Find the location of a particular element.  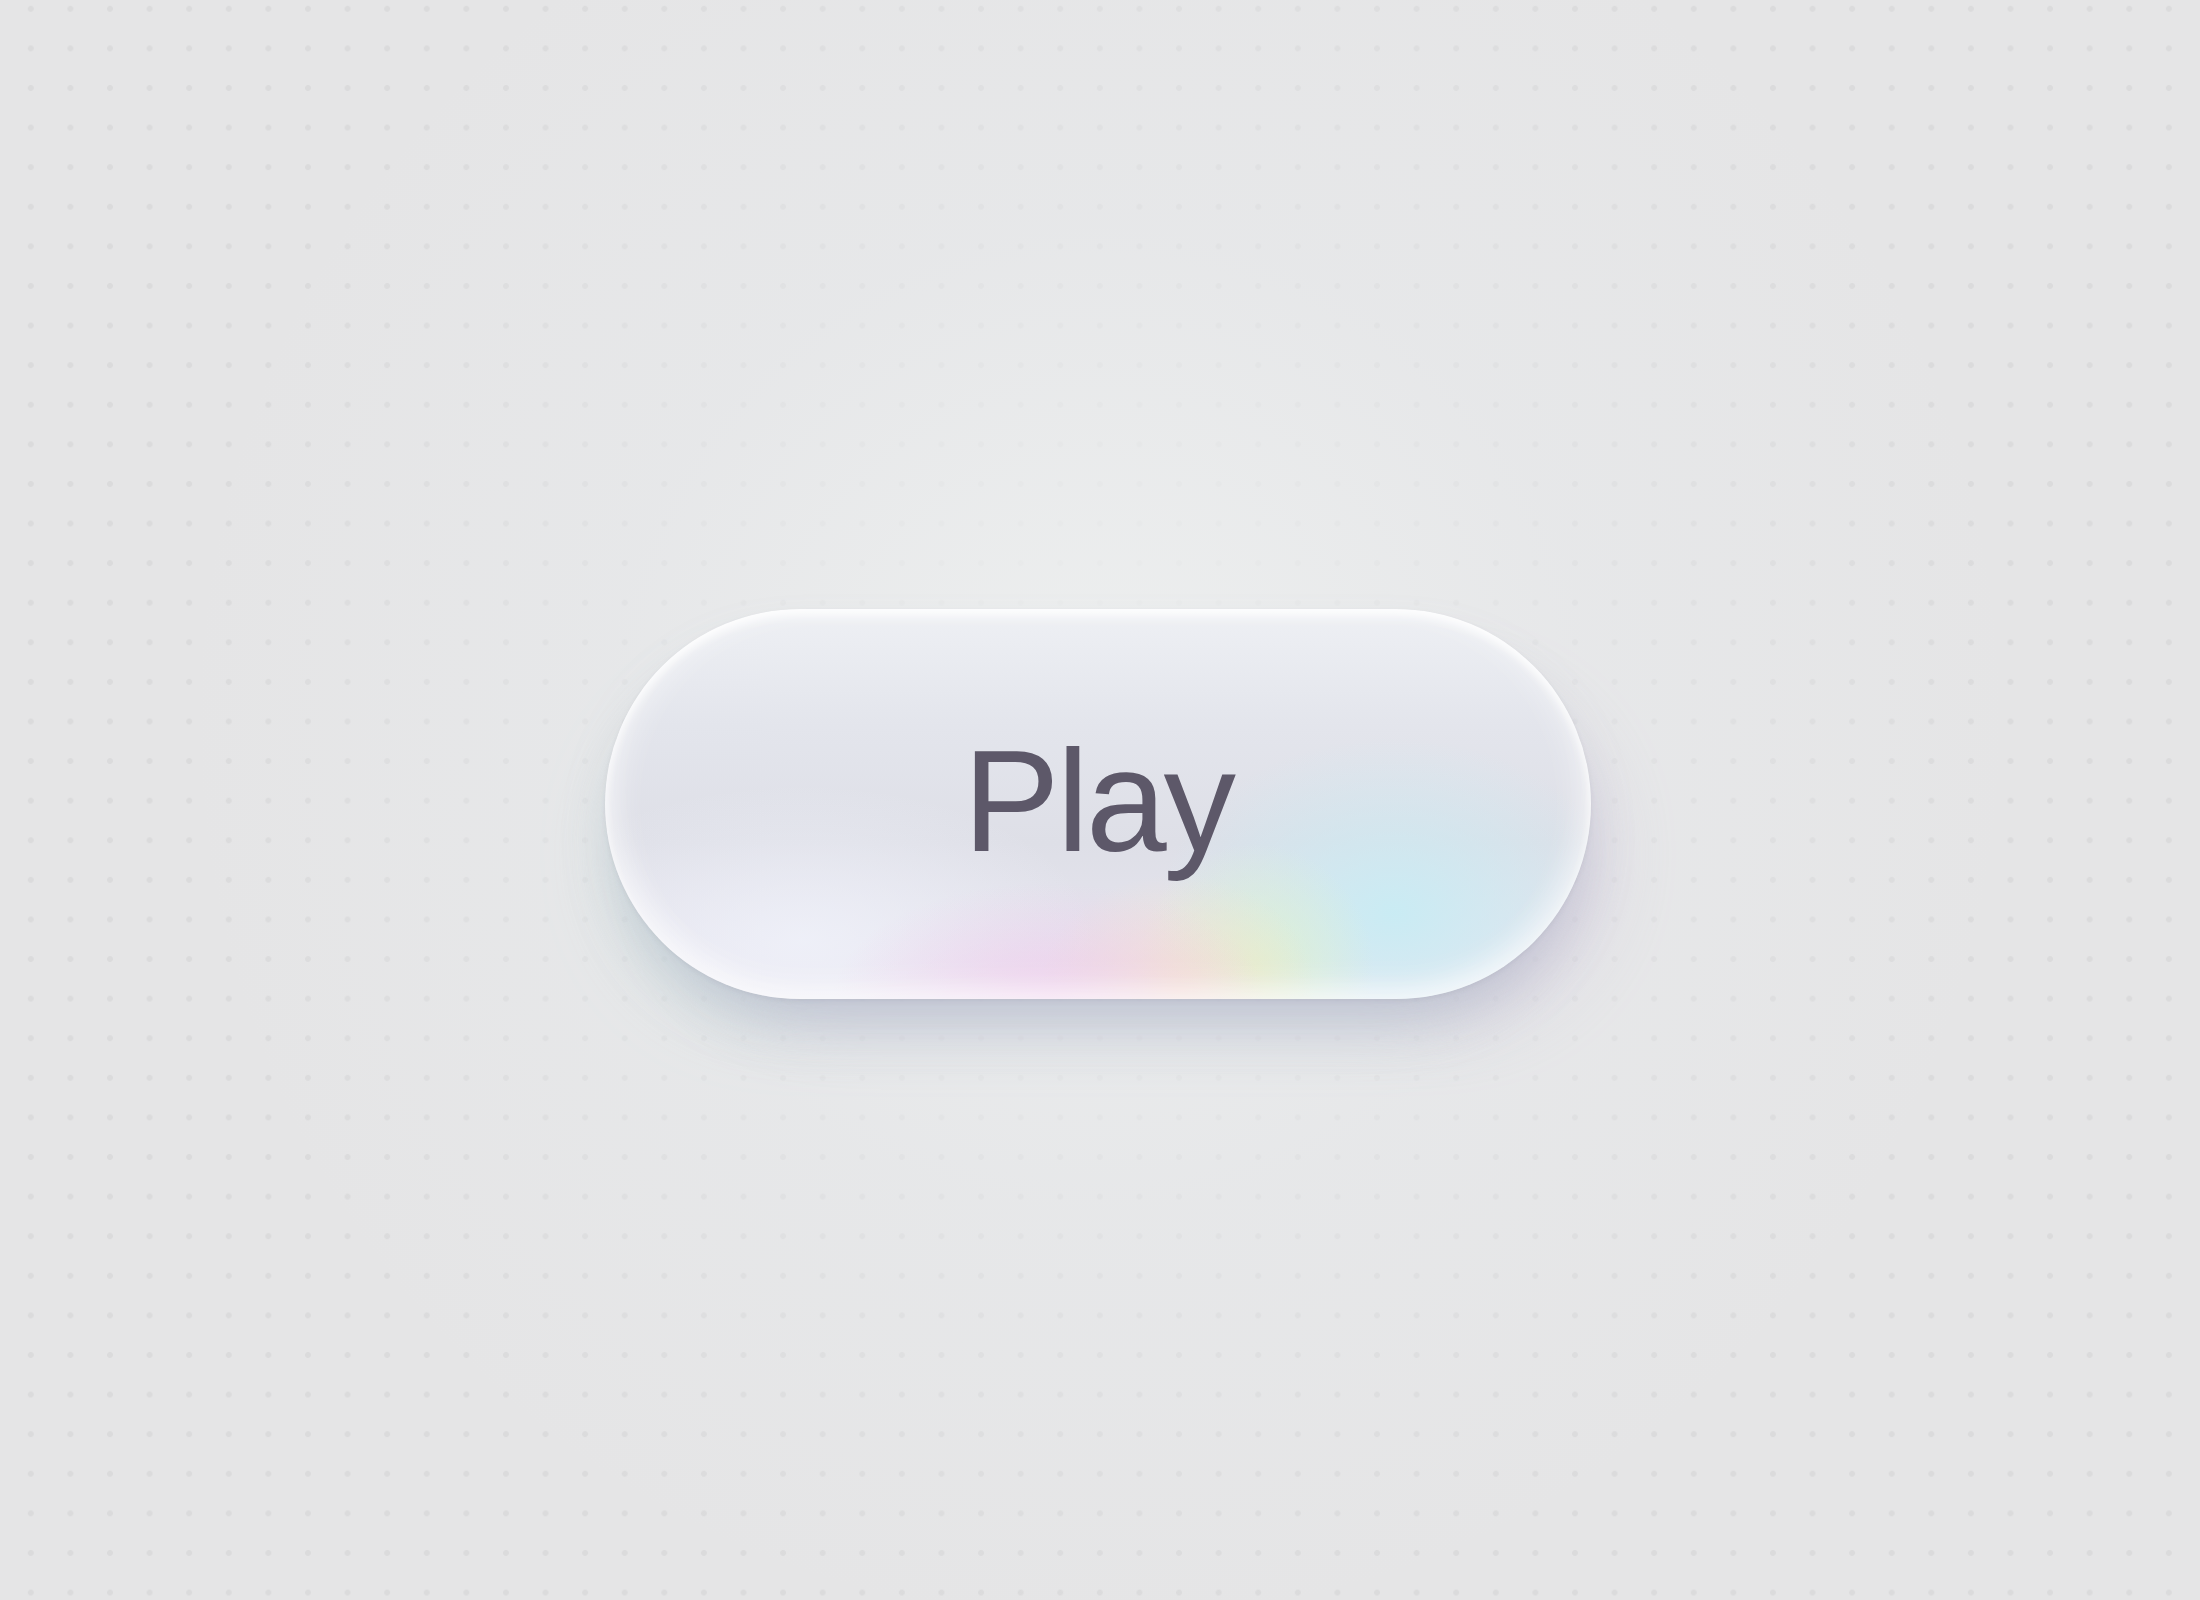

play-button: Play is located at coordinates (1098, 804).